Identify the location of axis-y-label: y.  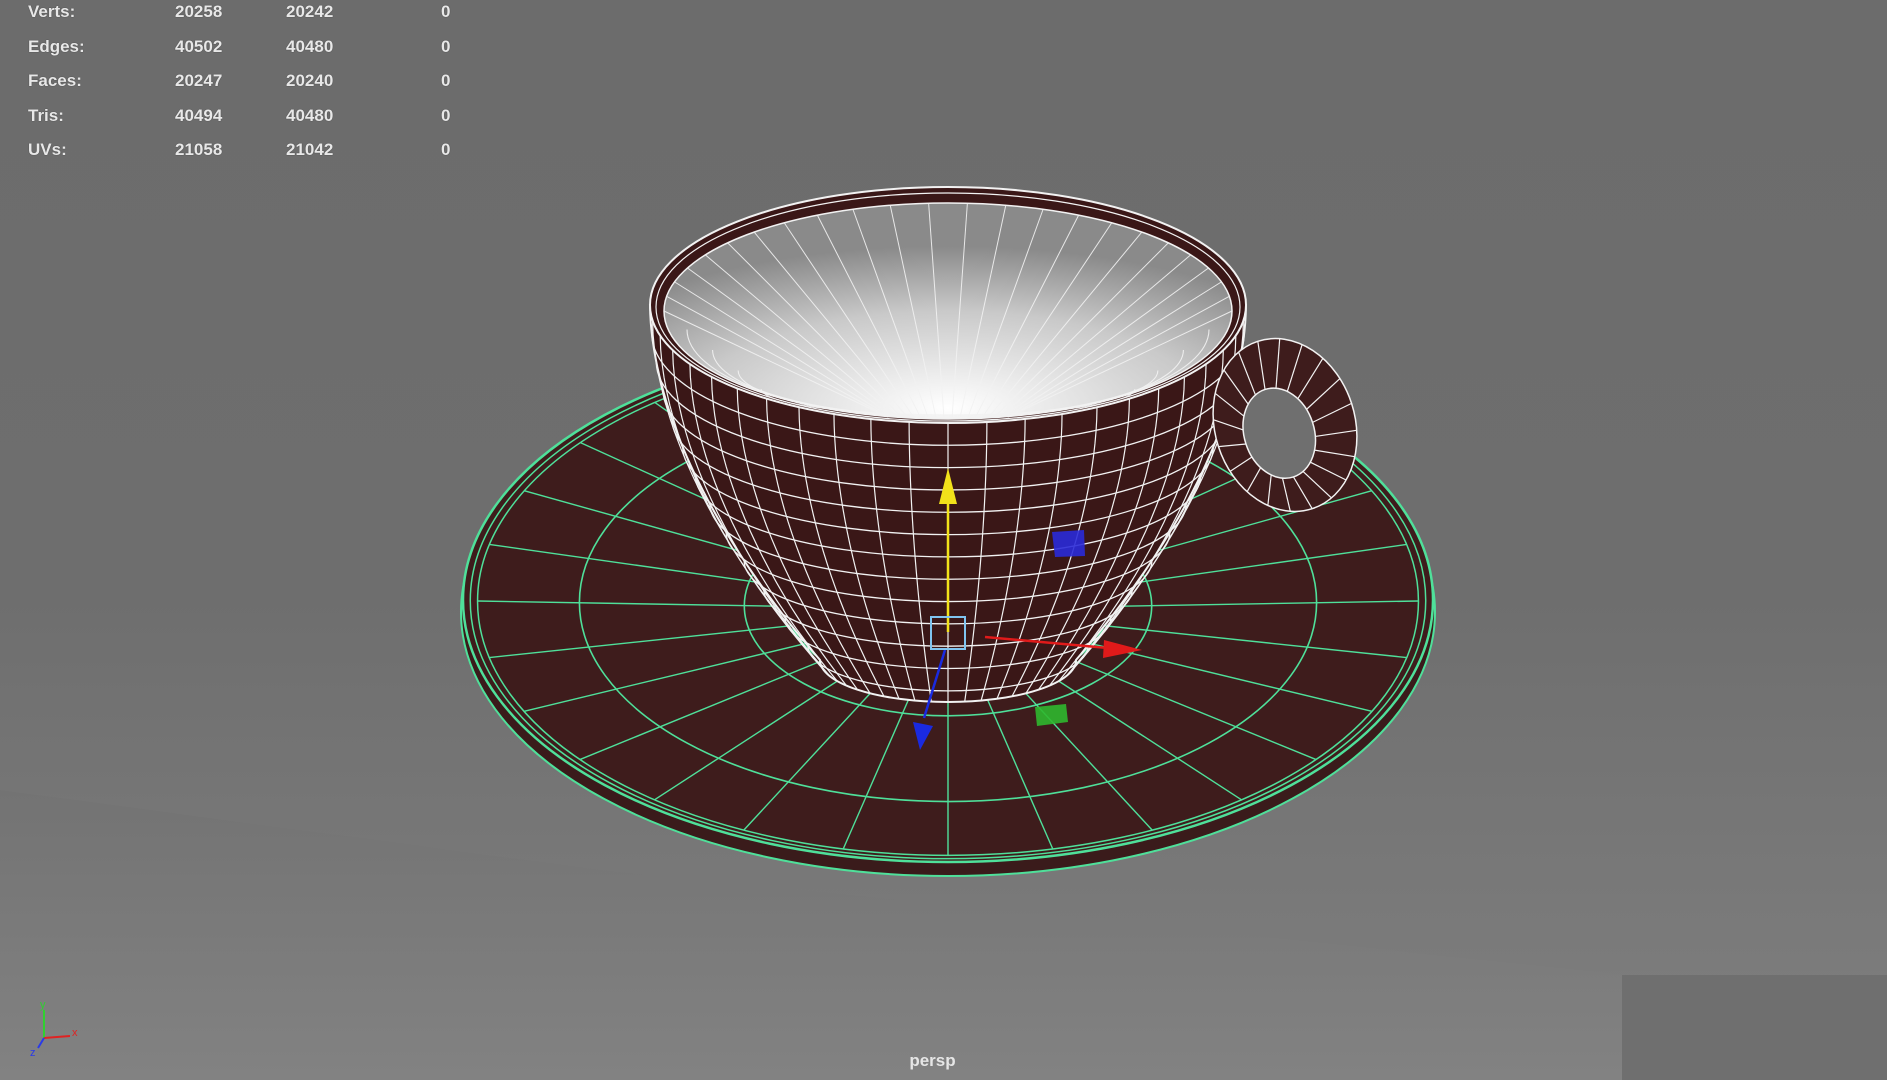
(43, 1005).